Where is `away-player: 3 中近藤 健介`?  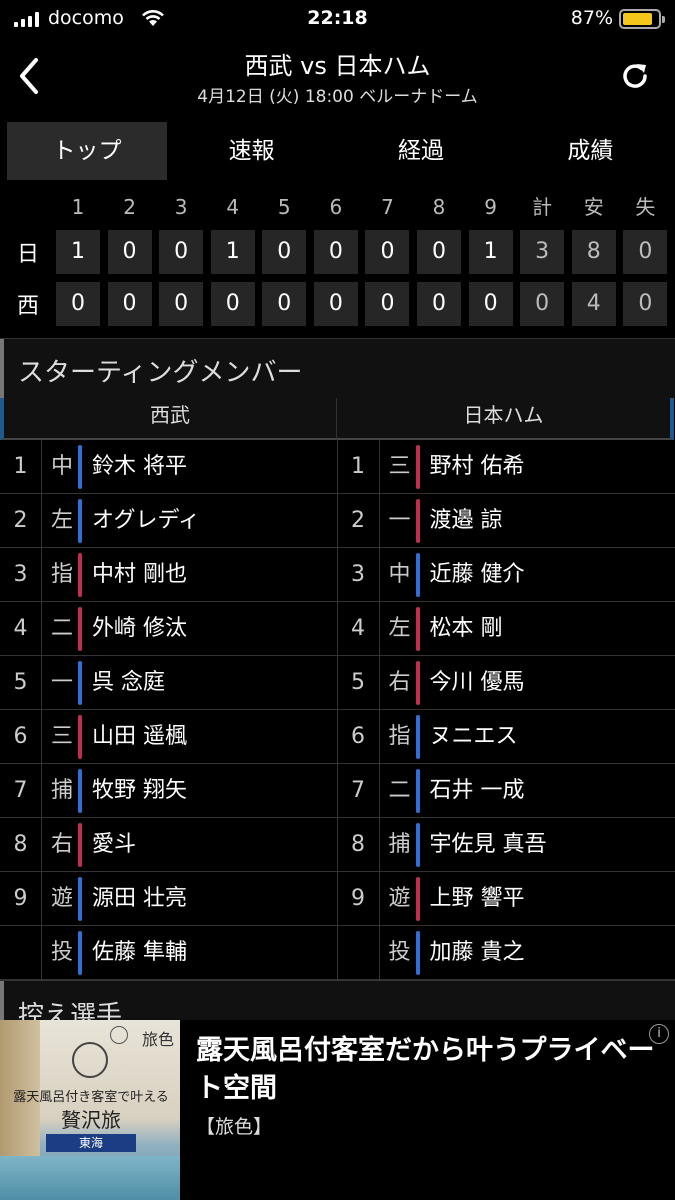 away-player: 3 中近藤 健介 is located at coordinates (506, 575).